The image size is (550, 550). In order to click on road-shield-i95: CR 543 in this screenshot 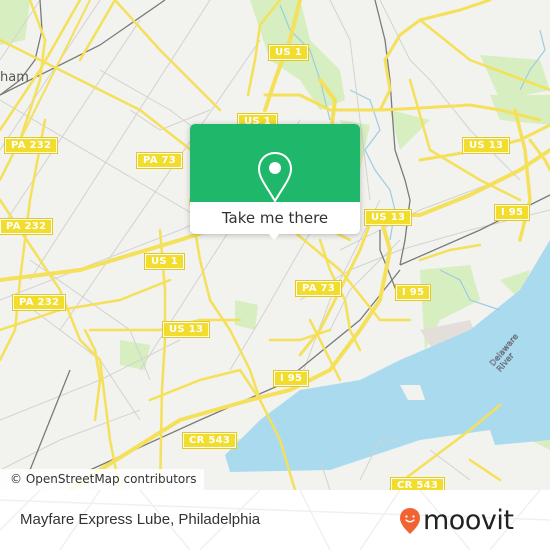, I will do `click(209, 440)`.